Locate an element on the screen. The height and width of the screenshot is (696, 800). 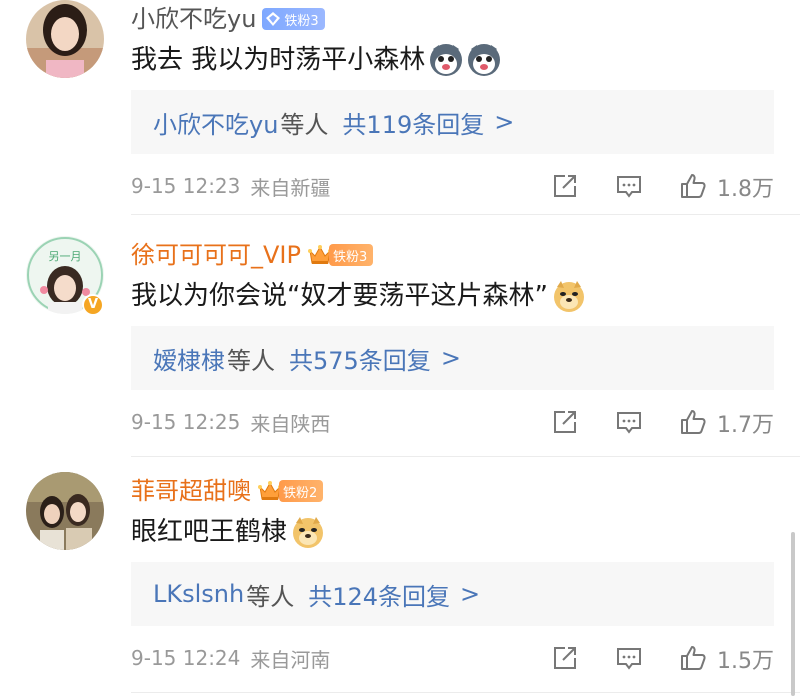
comment-text-content: 我以为你会说“奴才要荡平这片森林” is located at coordinates (339, 296).